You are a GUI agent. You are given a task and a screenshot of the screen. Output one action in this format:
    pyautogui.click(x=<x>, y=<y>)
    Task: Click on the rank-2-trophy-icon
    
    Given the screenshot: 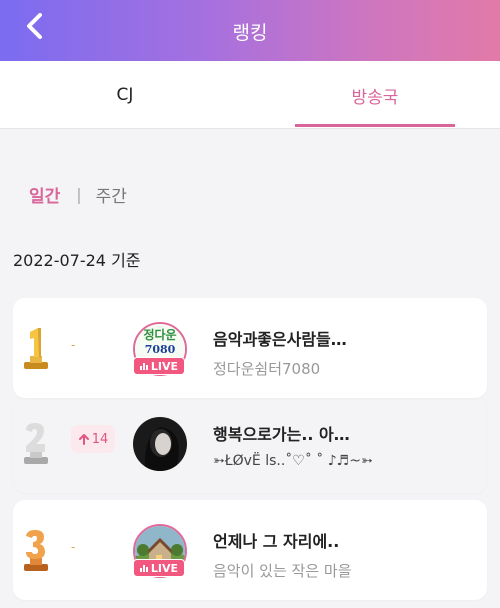 What is the action you would take?
    pyautogui.click(x=36, y=443)
    